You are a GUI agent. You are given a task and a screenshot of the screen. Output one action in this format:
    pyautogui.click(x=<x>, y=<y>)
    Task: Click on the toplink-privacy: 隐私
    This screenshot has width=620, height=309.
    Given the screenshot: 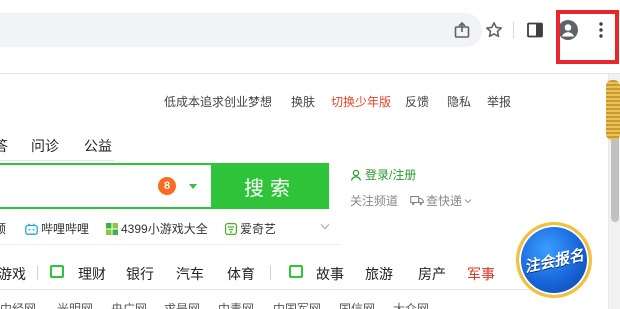 What is the action you would take?
    pyautogui.click(x=459, y=101)
    